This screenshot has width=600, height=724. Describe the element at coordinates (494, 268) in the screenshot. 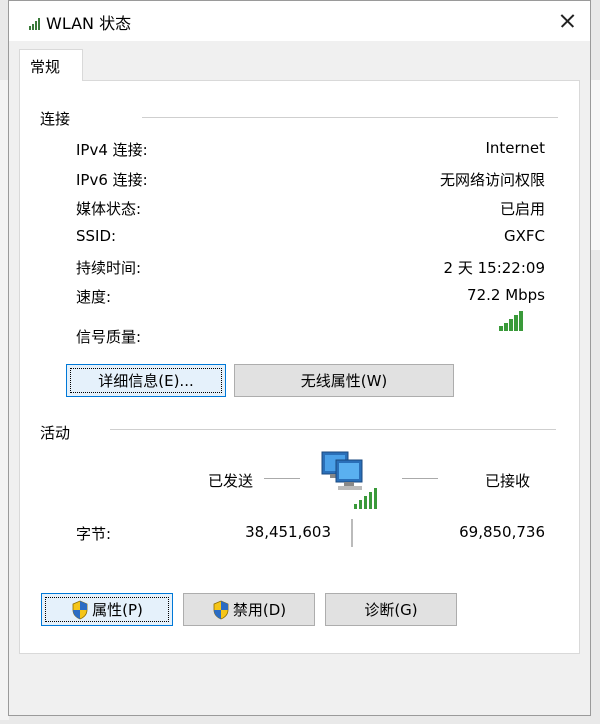

I see `duration-value: 2 天 15:22:09` at that location.